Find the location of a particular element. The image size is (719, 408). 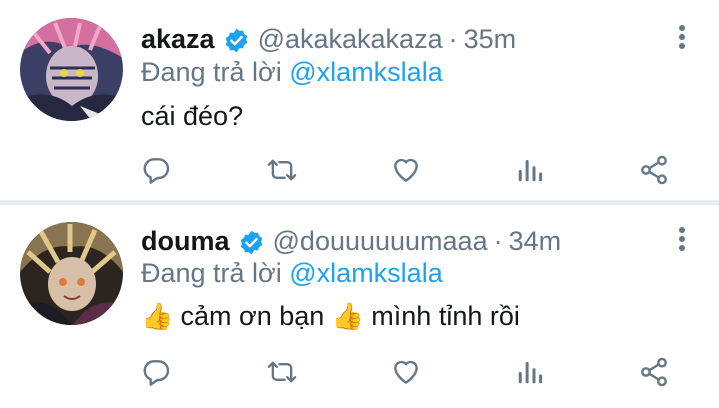

tweet-text: 👍 cảm ơn bạn 👍 mình tỉnh rồi is located at coordinates (330, 316).